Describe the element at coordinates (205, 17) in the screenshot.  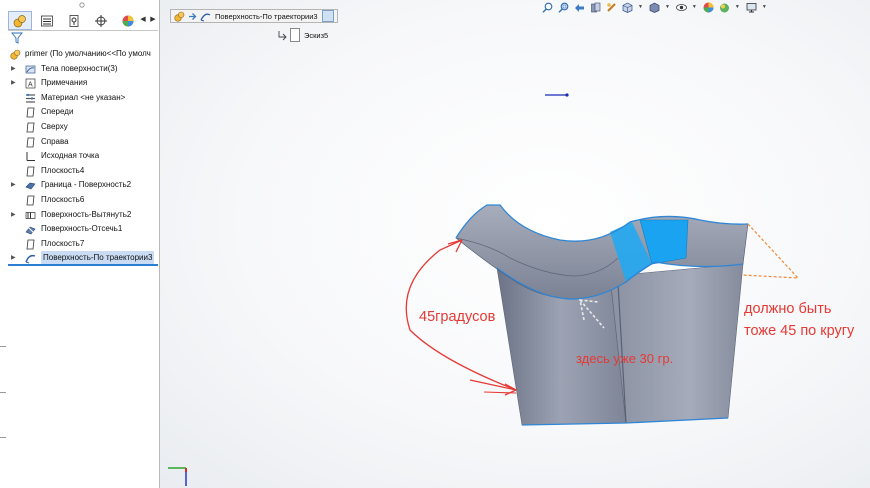
I see `swept-surface-icon` at that location.